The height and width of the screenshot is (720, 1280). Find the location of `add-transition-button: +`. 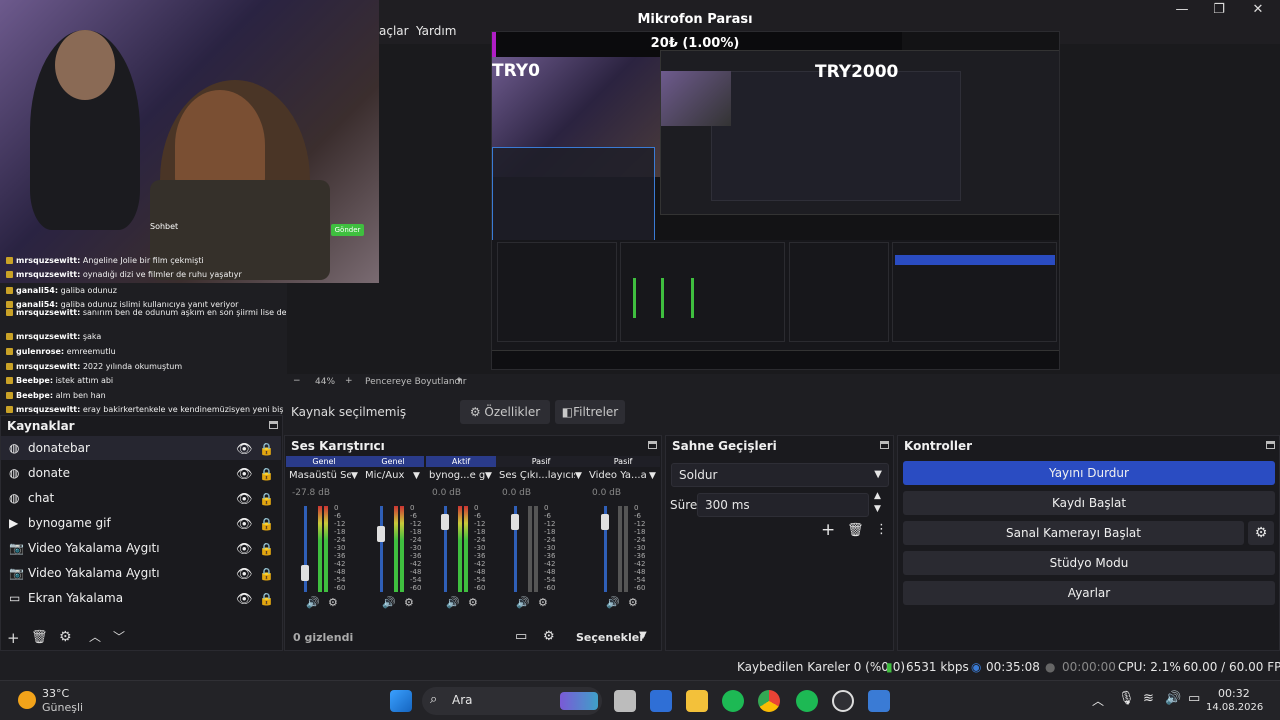

add-transition-button: + is located at coordinates (828, 530).